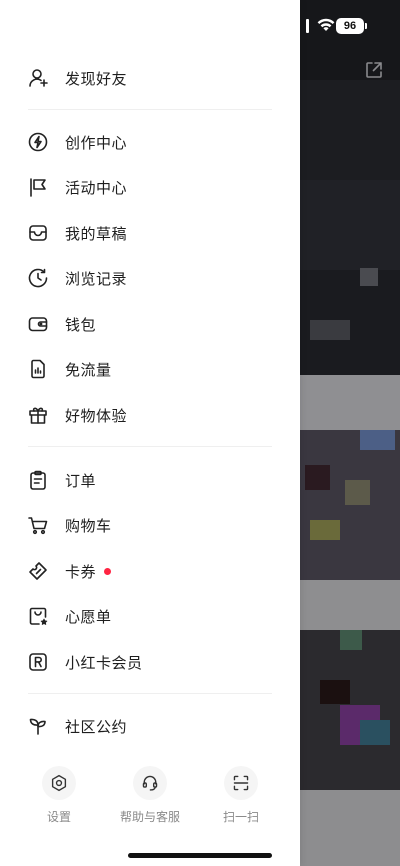 The height and width of the screenshot is (866, 400). What do you see at coordinates (156, 233) in the screenshot?
I see `menu-item-drafts: 我的草稿` at bounding box center [156, 233].